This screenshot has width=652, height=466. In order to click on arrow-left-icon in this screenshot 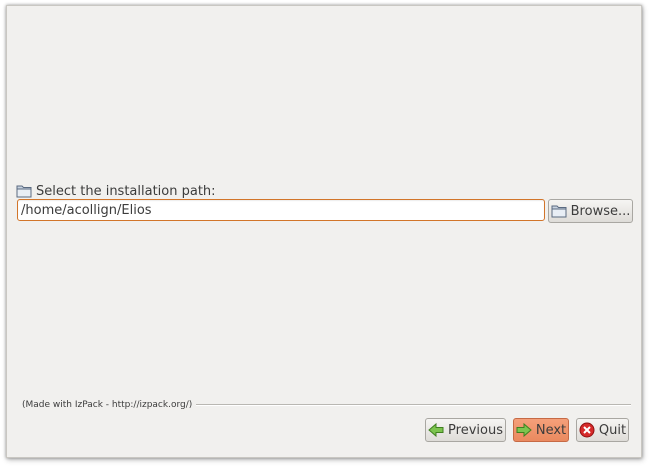, I will do `click(436, 430)`.